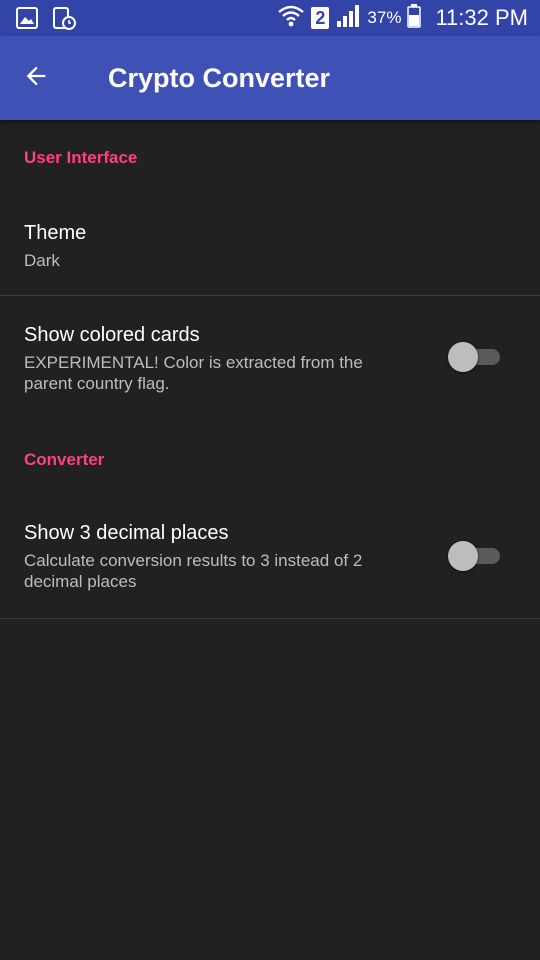 Image resolution: width=540 pixels, height=960 pixels. Describe the element at coordinates (219, 78) in the screenshot. I see `page-title: Crypto Converter` at that location.